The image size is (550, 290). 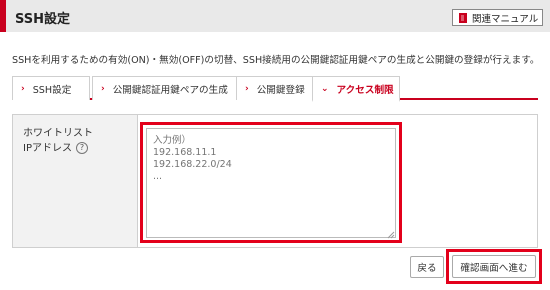 I want to click on tab-access-restriction: ⌄ アクセス制限, so click(x=356, y=89).